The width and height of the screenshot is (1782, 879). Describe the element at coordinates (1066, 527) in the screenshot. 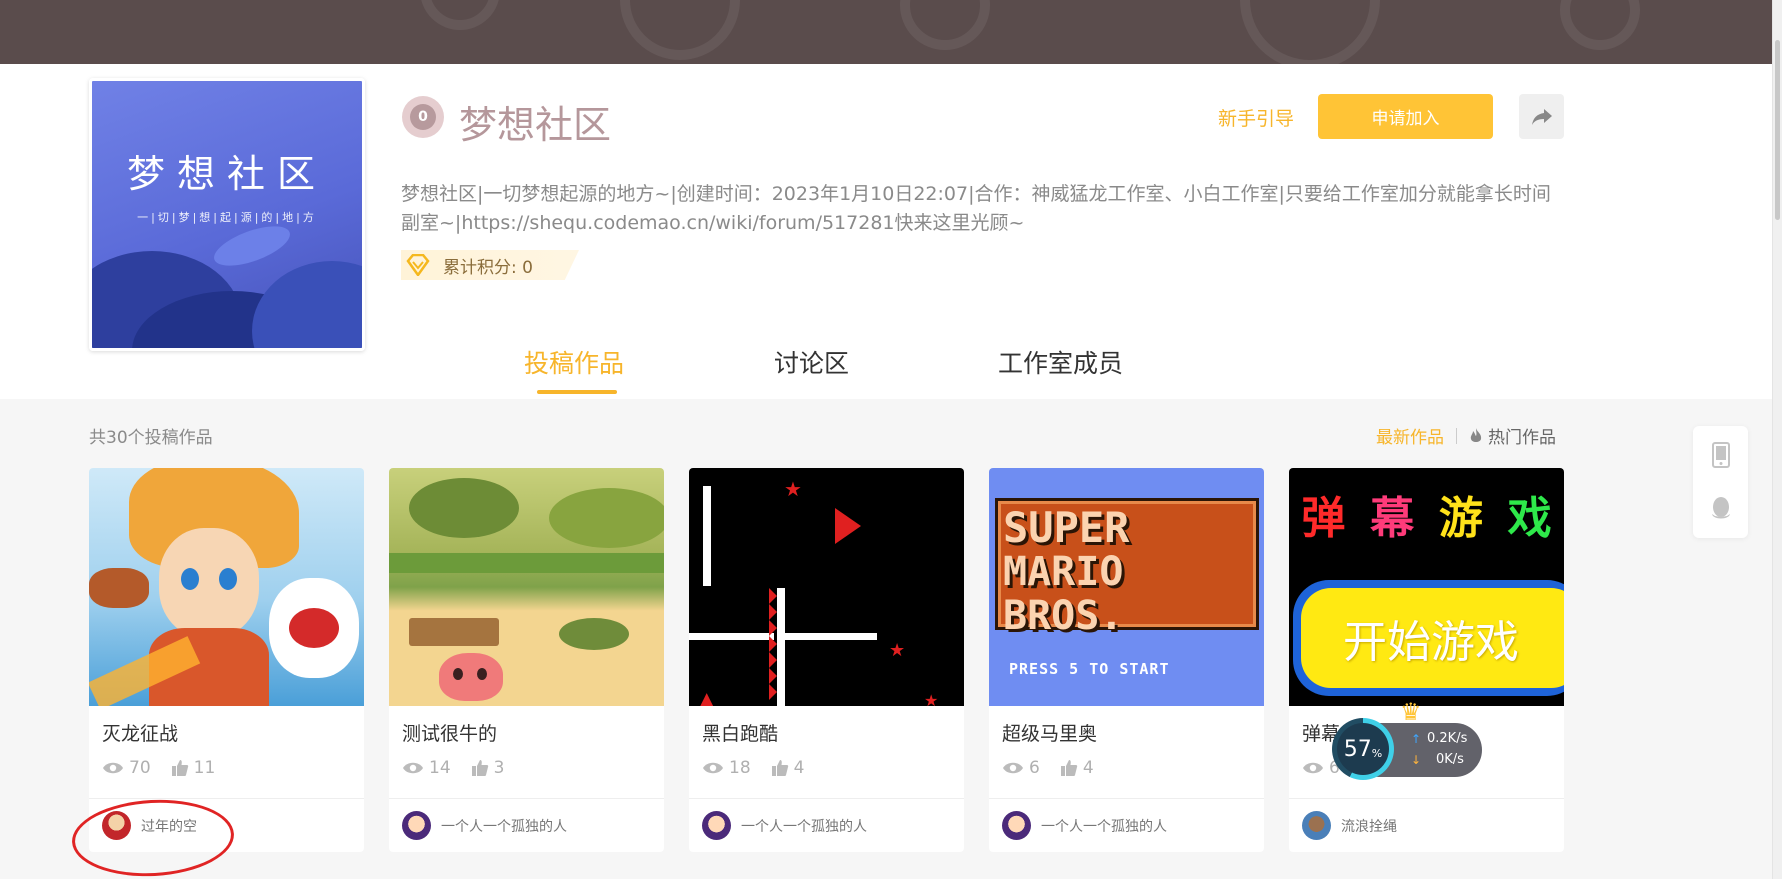

I see `mario-title-line1: SUPER` at that location.